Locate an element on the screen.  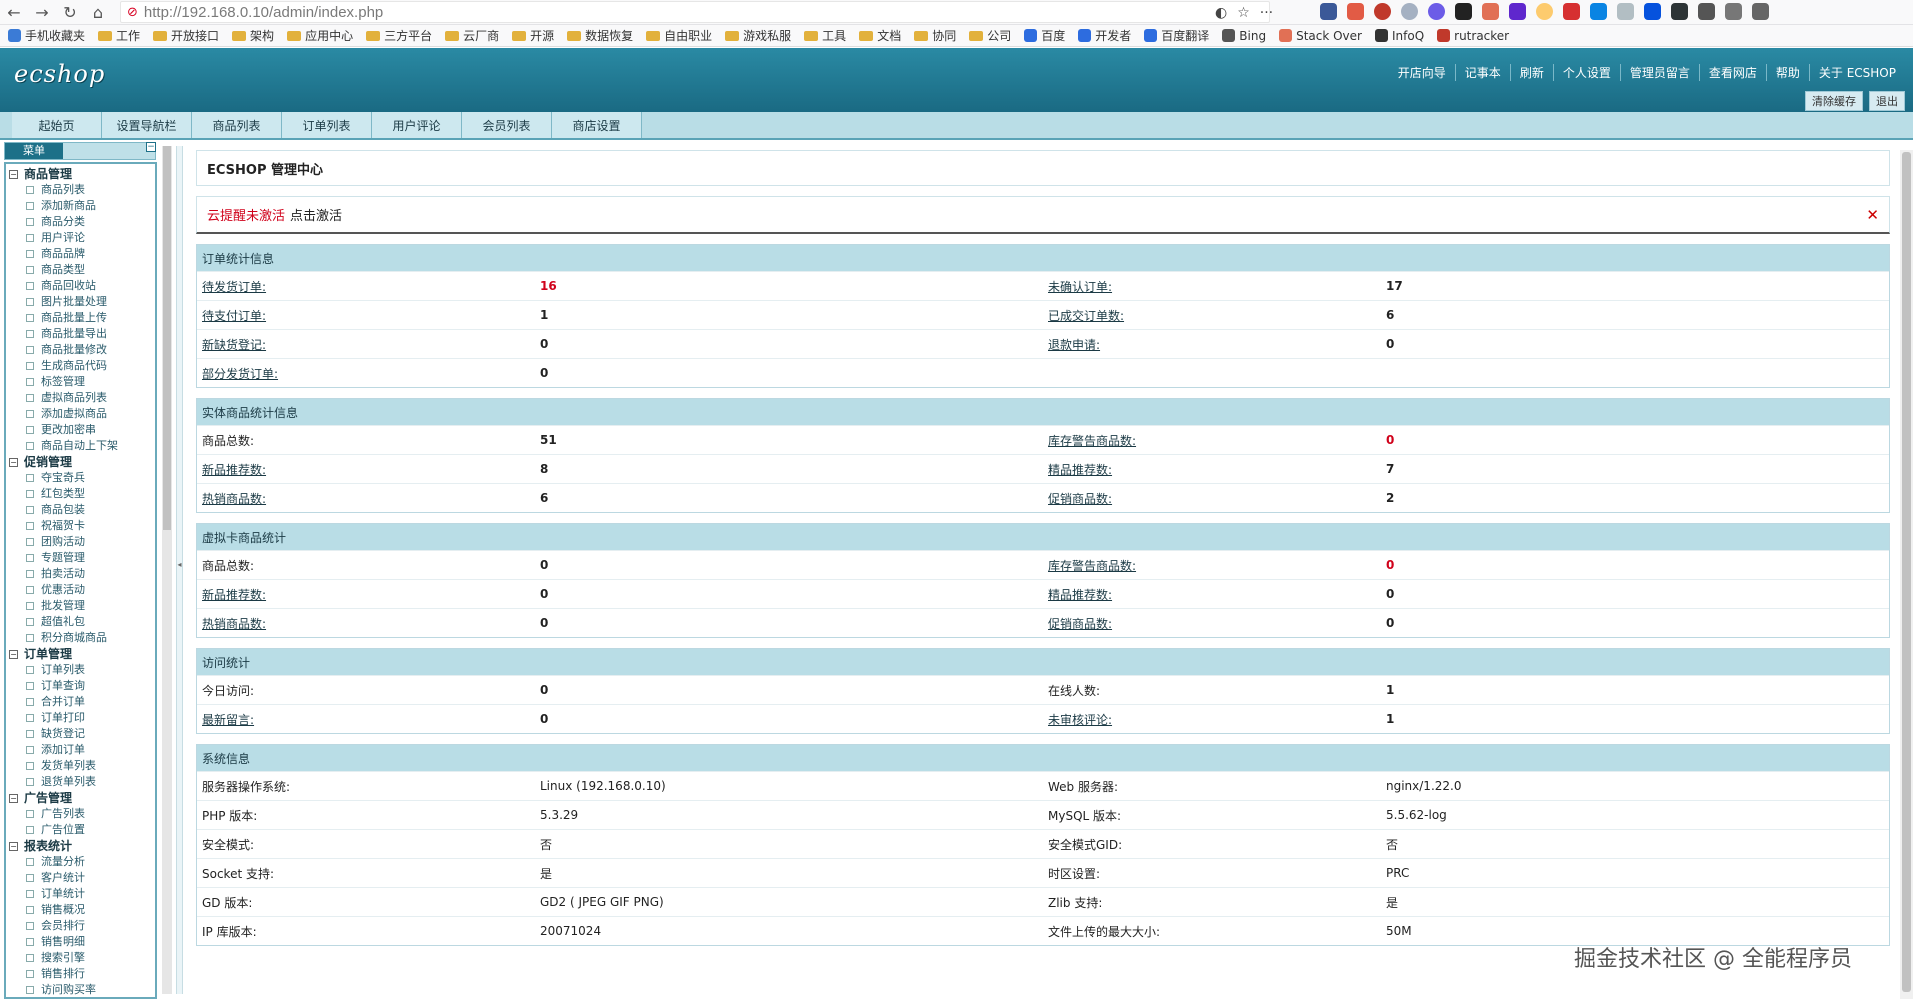
sidebar-scroll-thumb is located at coordinates (167, 338).